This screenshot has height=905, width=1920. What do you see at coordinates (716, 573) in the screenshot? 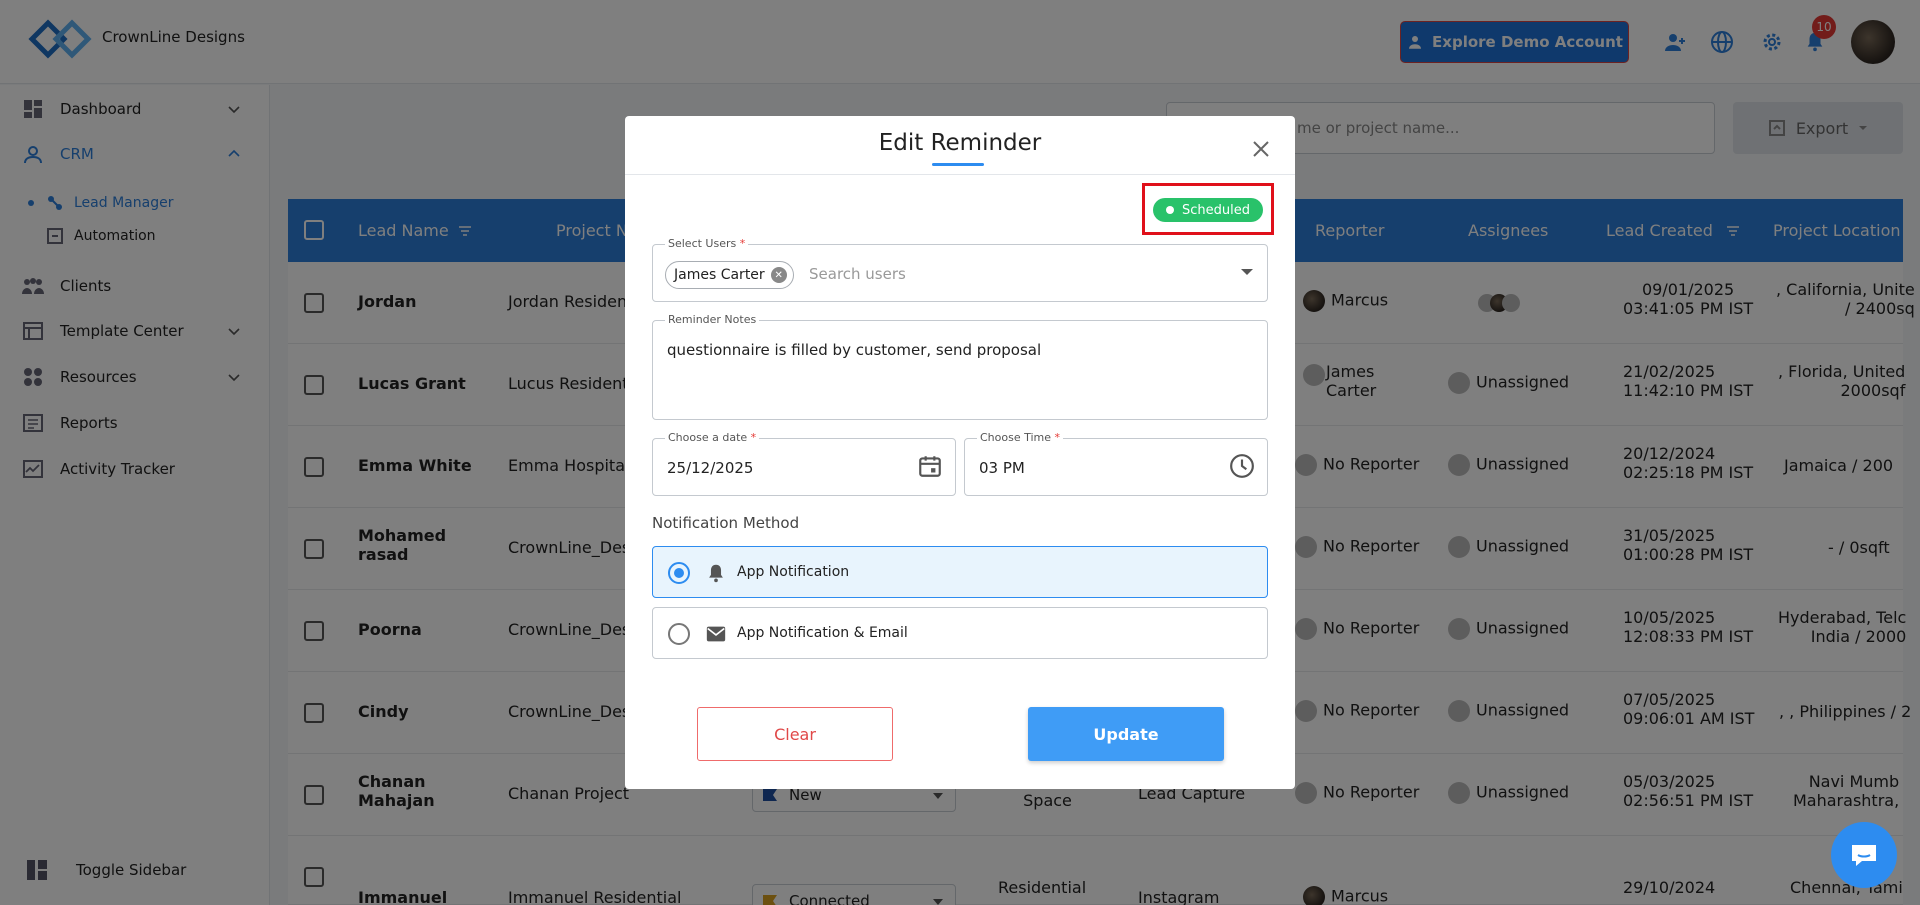
I see `bell-icon` at bounding box center [716, 573].